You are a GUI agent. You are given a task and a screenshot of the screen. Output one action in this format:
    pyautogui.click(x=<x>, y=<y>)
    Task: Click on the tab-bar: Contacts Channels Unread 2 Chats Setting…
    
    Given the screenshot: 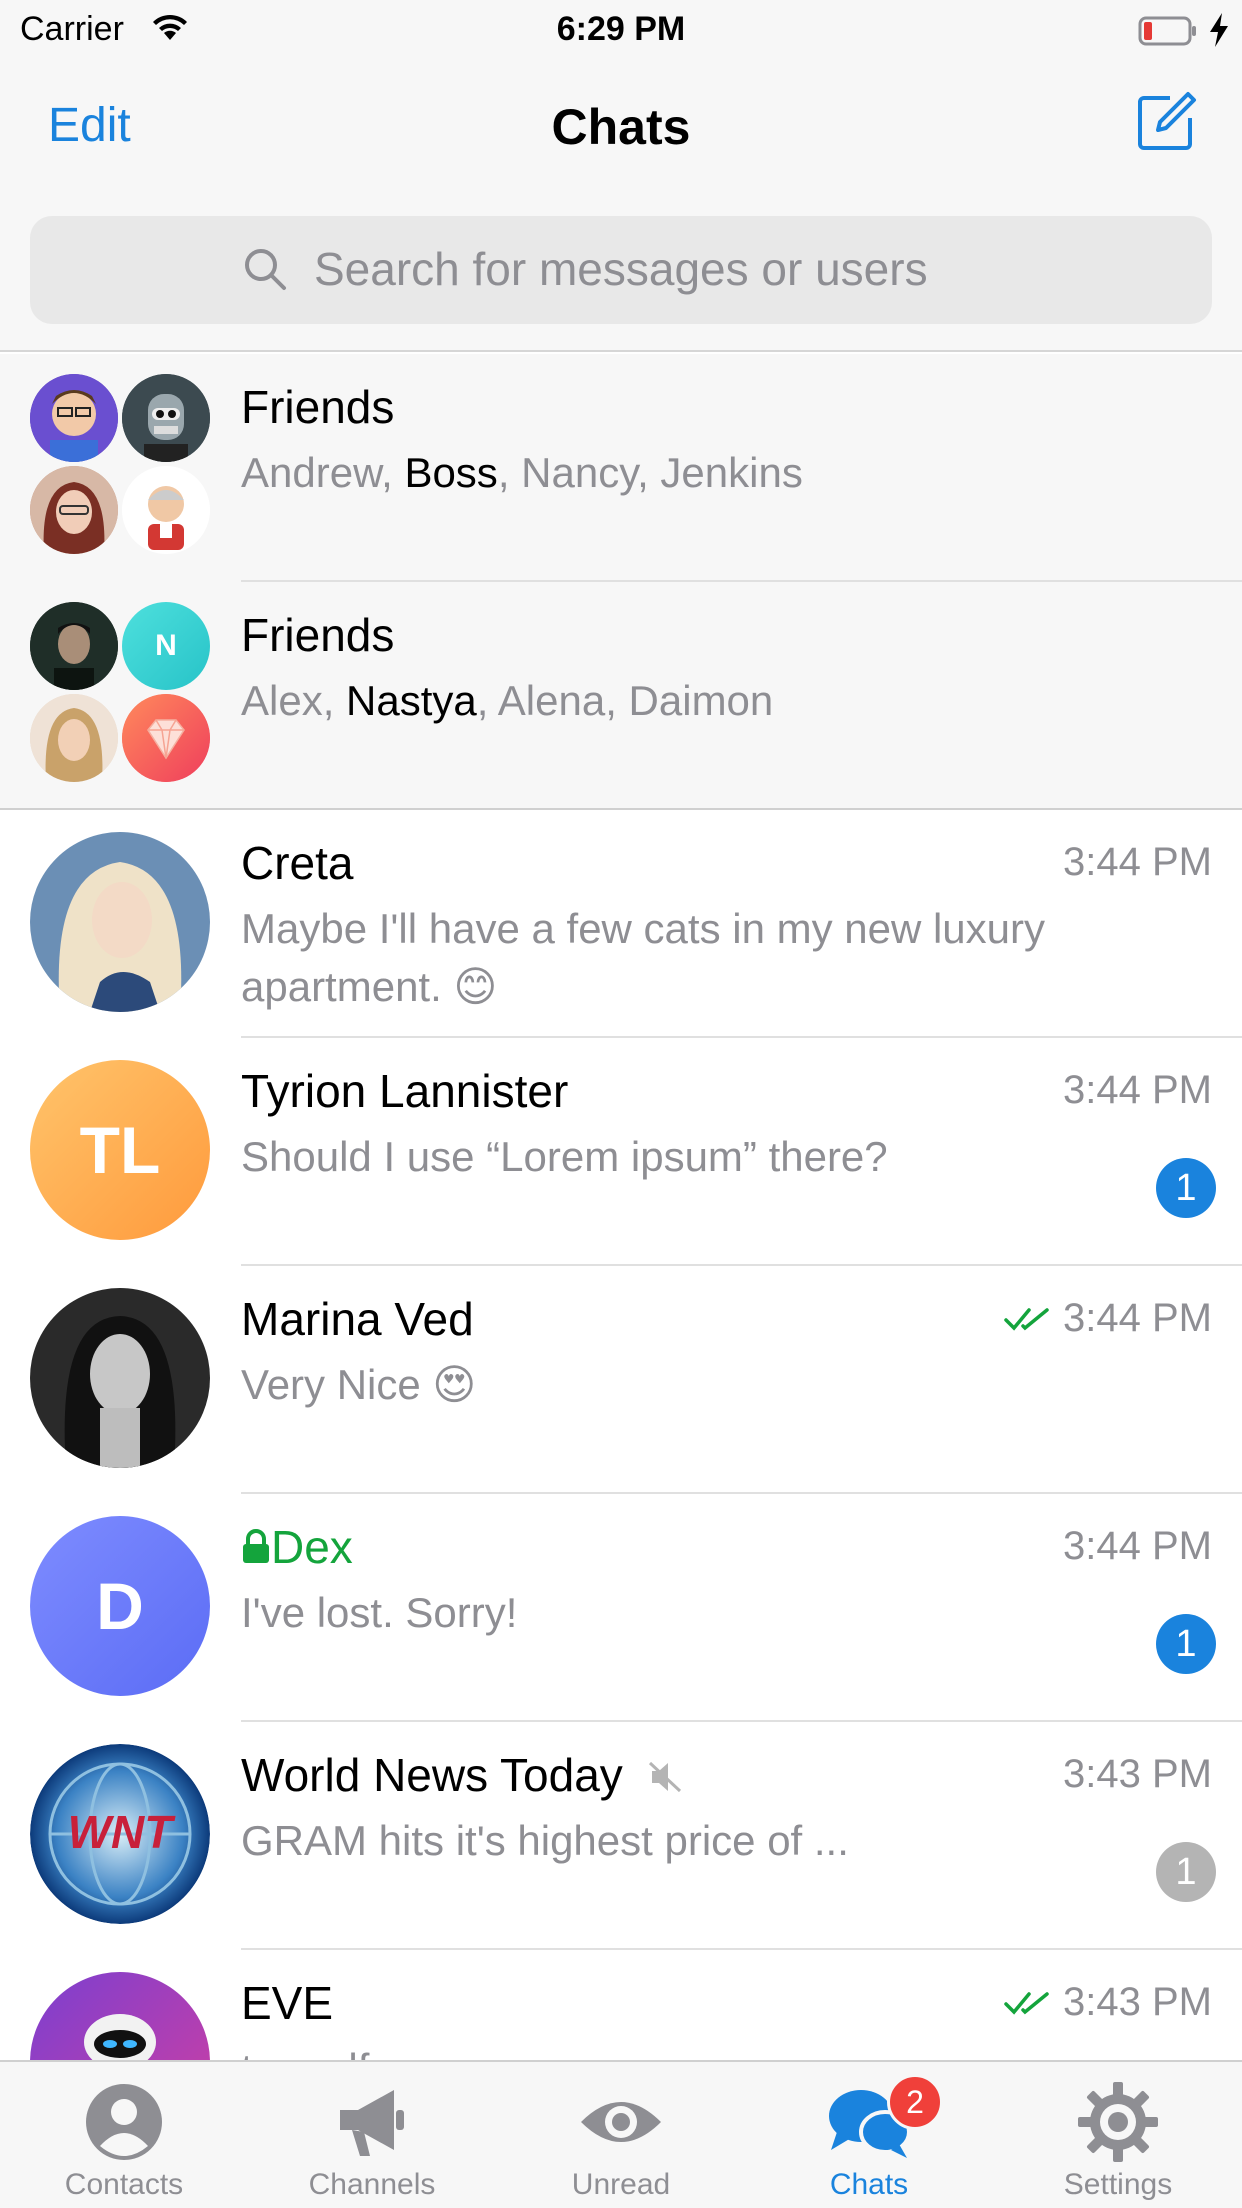 What is the action you would take?
    pyautogui.click(x=621, y=2134)
    